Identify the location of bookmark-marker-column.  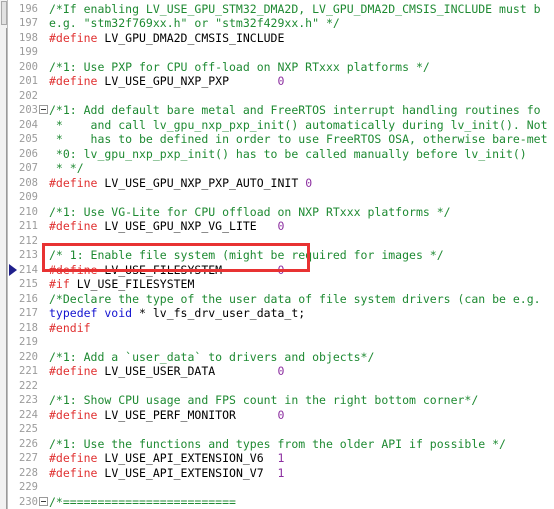
(13, 254).